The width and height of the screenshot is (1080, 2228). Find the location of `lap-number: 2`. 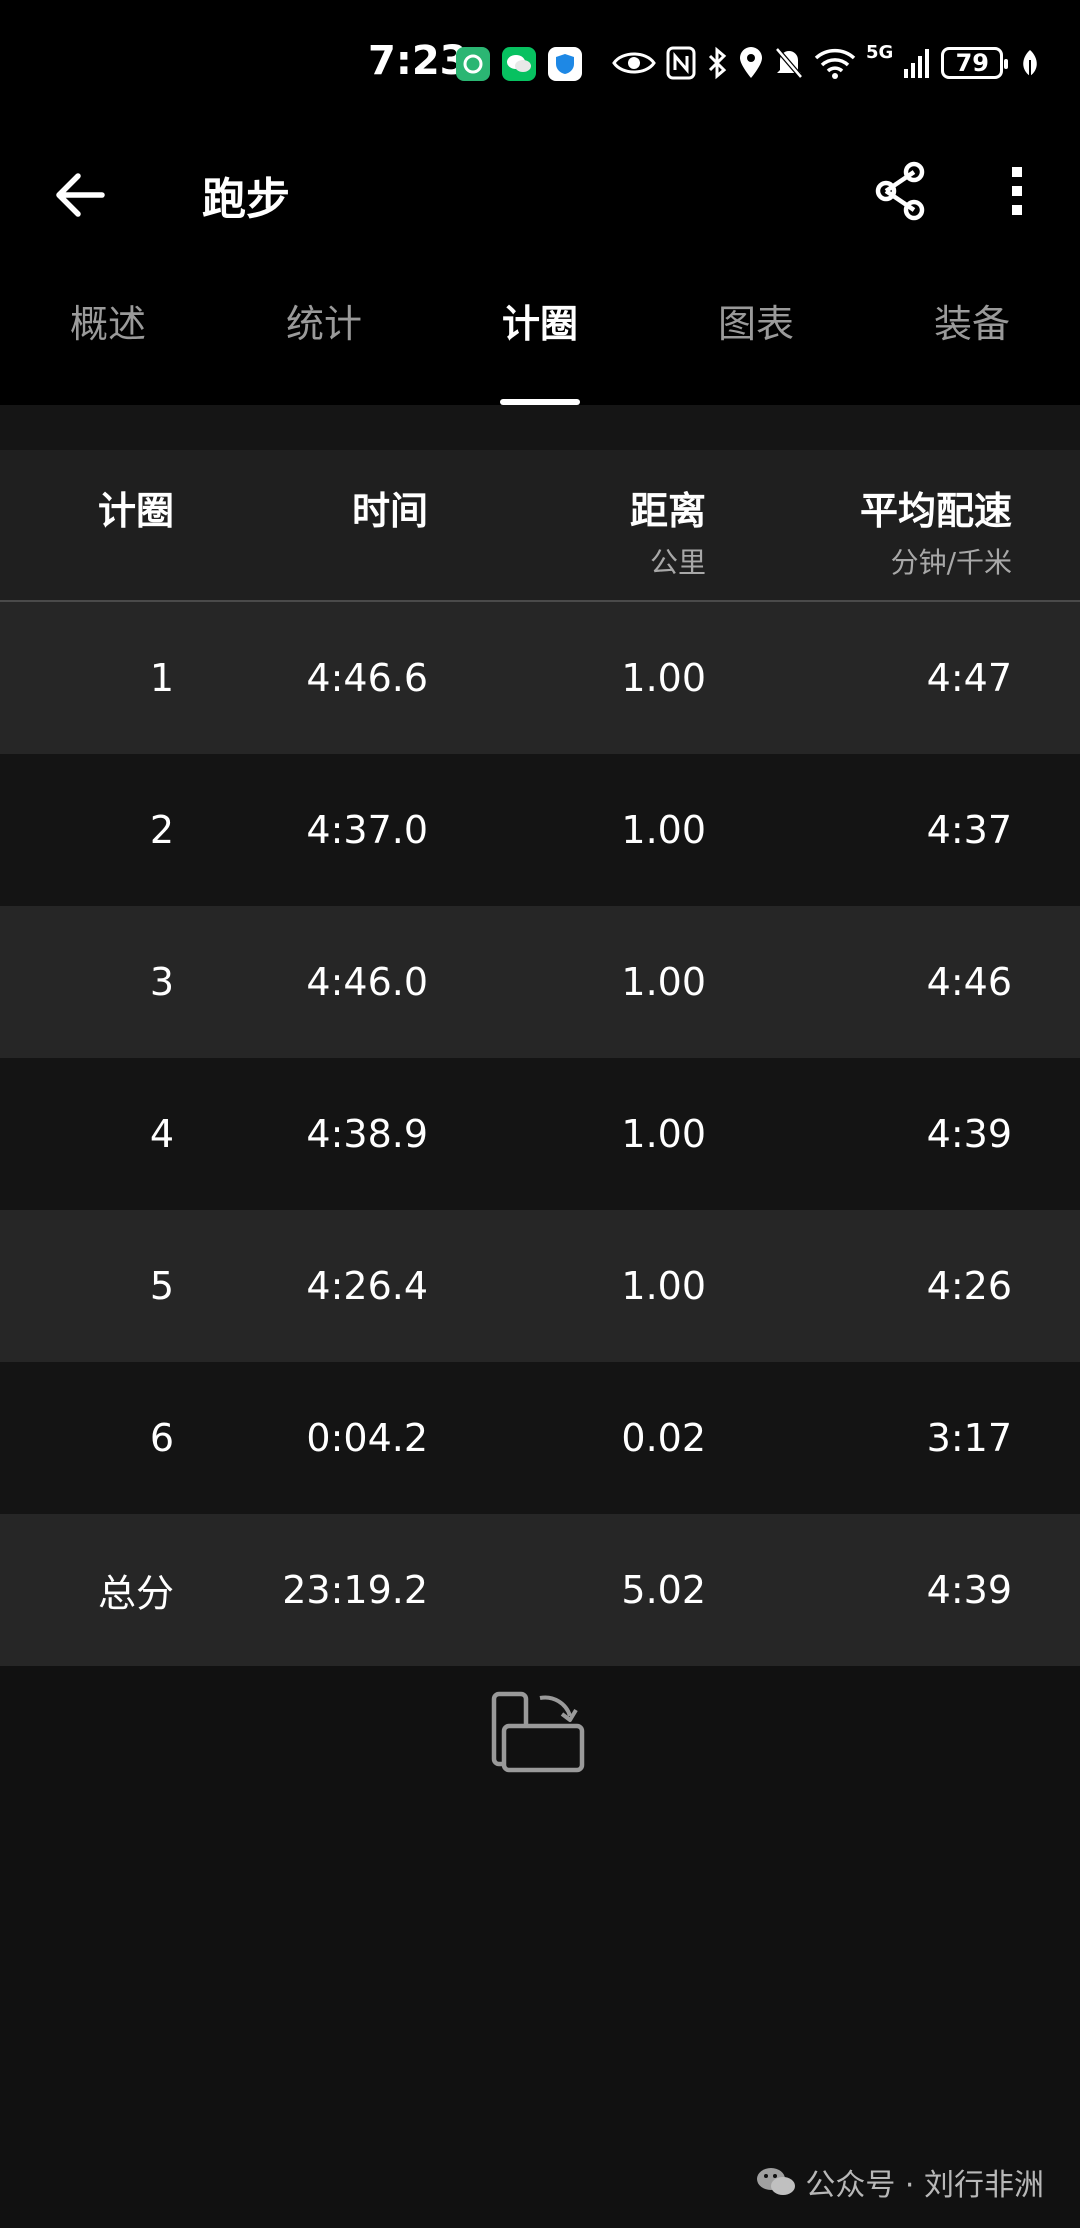

lap-number: 2 is located at coordinates (161, 830).